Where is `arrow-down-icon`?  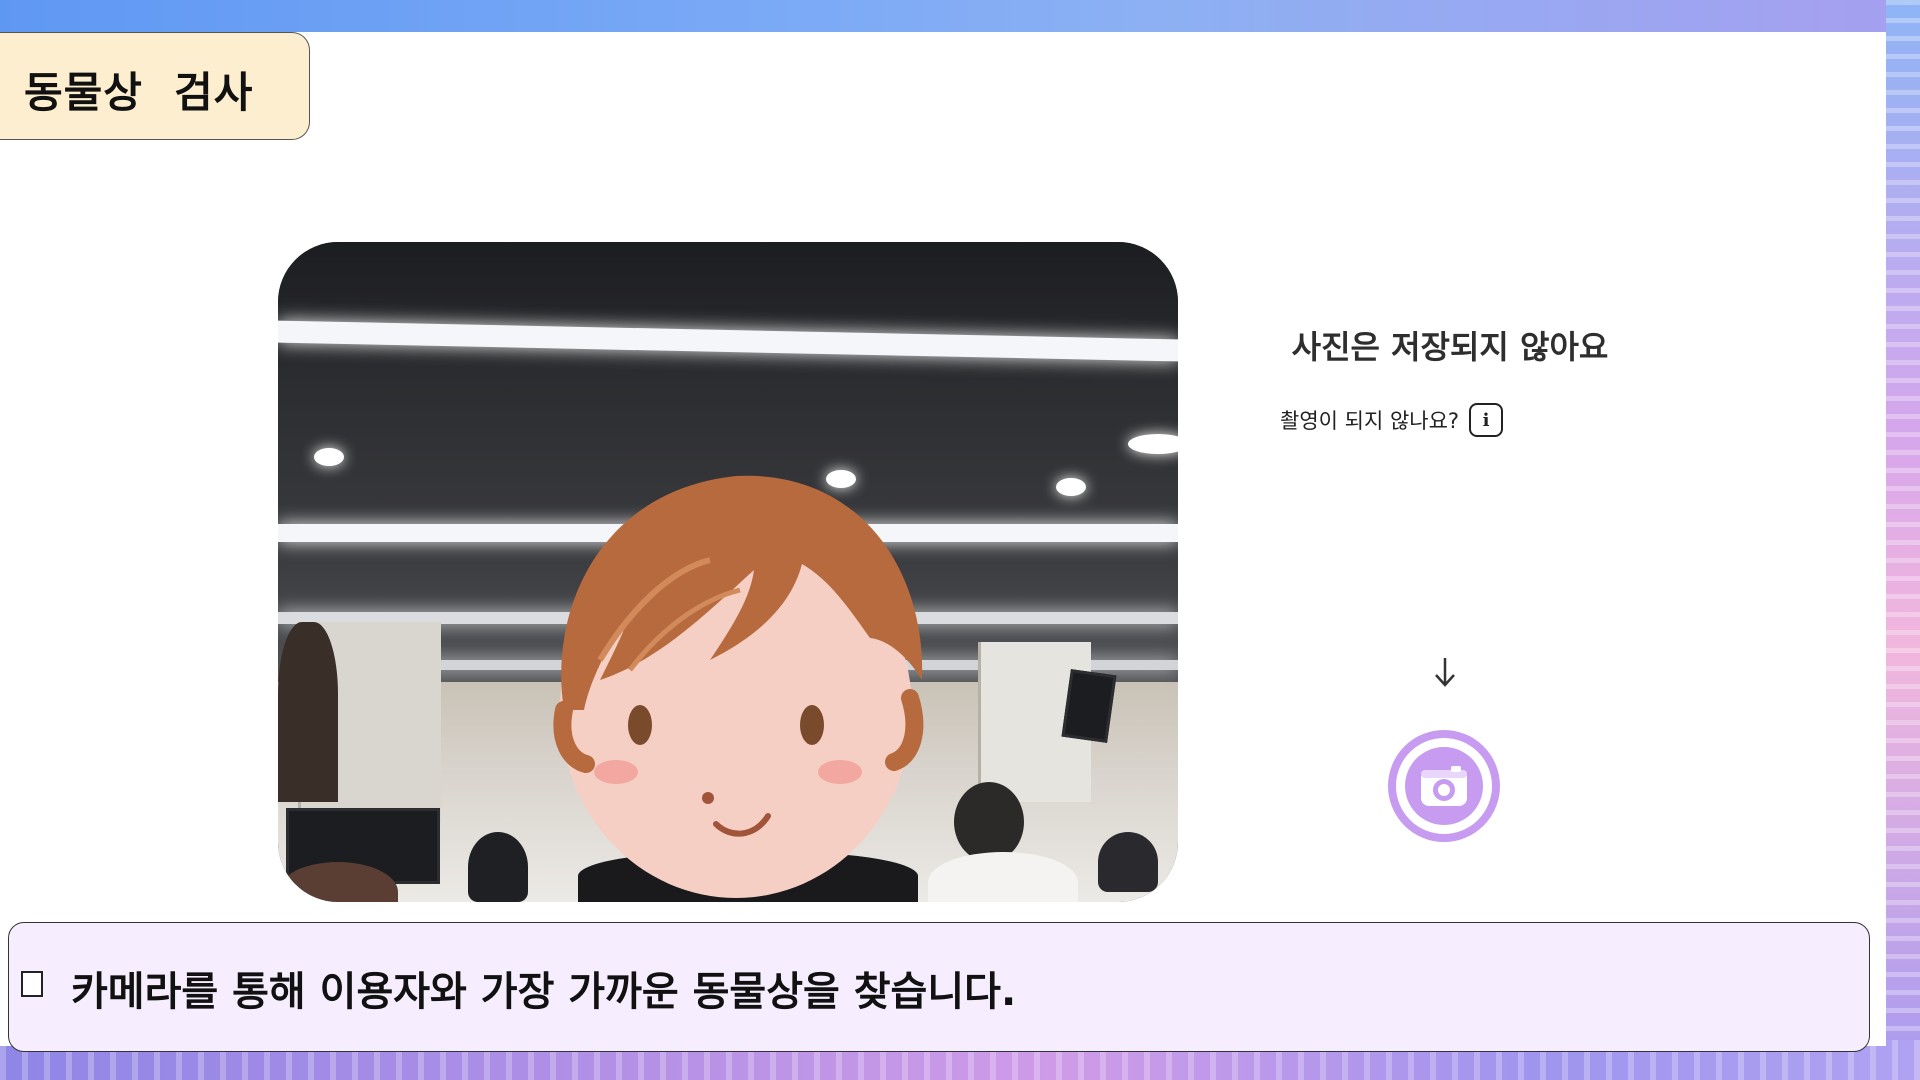
arrow-down-icon is located at coordinates (1445, 672).